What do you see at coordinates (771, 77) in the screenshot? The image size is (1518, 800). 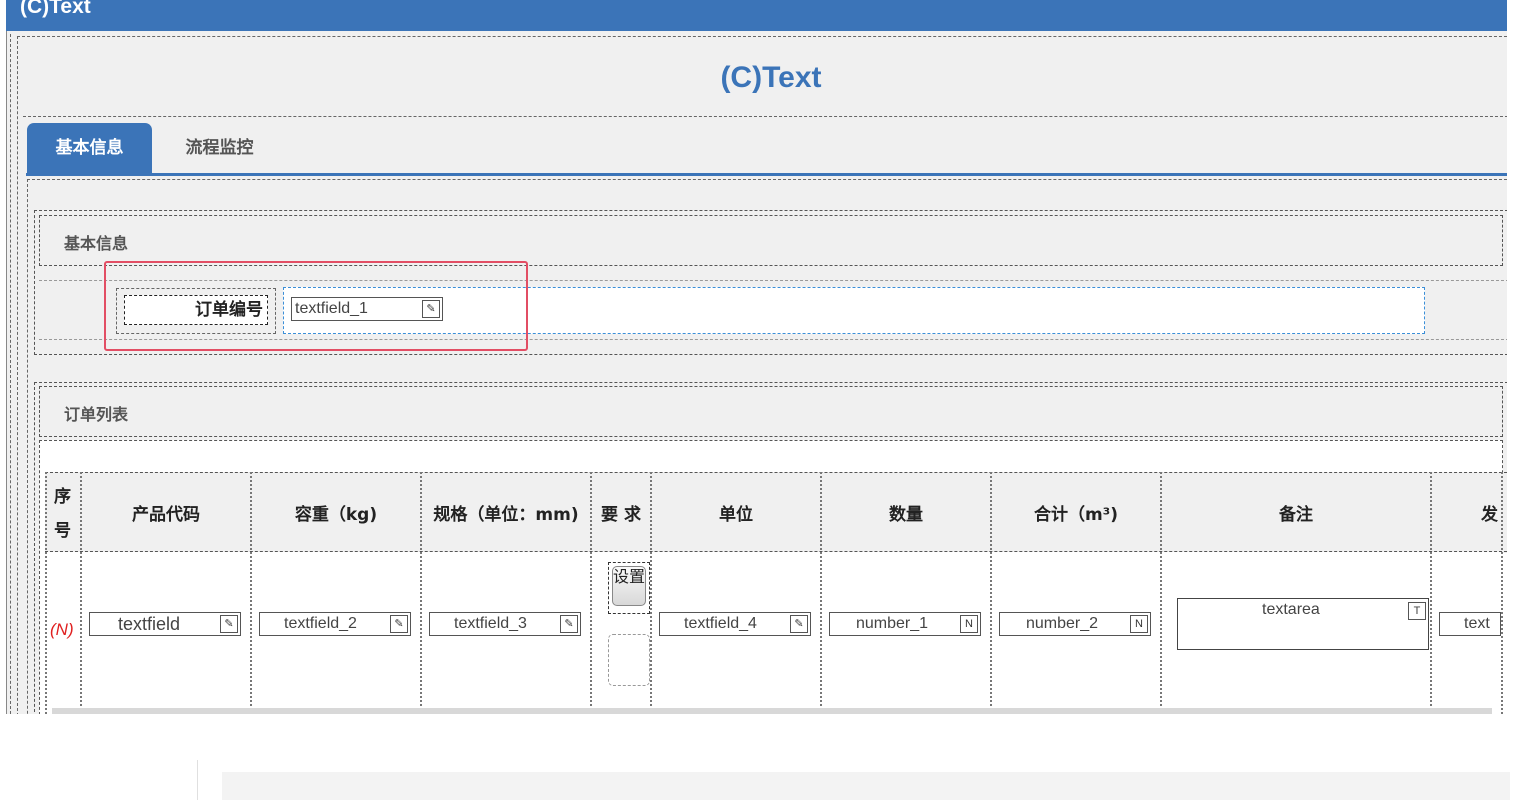 I see `form-title: (C)Text` at bounding box center [771, 77].